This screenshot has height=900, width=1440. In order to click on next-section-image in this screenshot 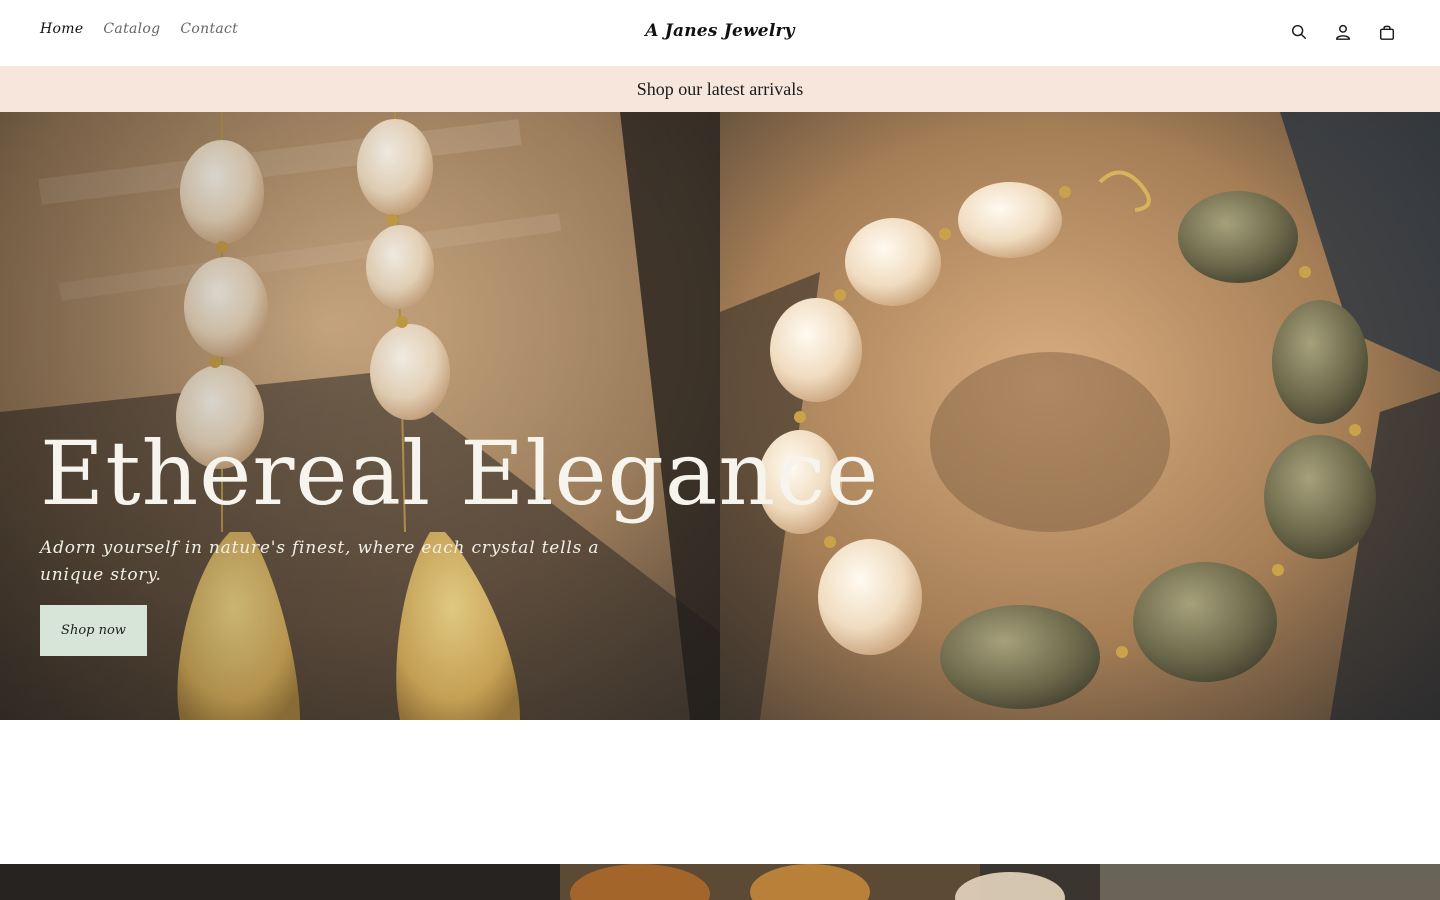, I will do `click(720, 882)`.